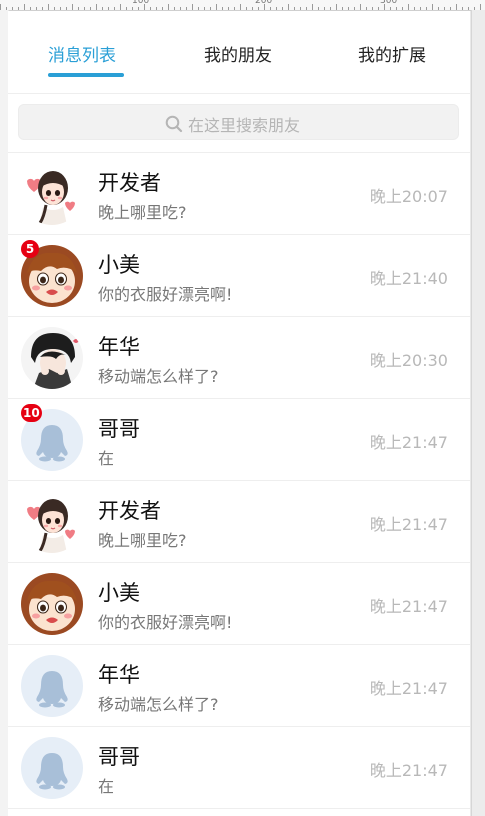 Image resolution: width=485 pixels, height=816 pixels. I want to click on conversation-row: 小美你的衣服好漂亮啊! 晚上21:47, so click(239, 604).